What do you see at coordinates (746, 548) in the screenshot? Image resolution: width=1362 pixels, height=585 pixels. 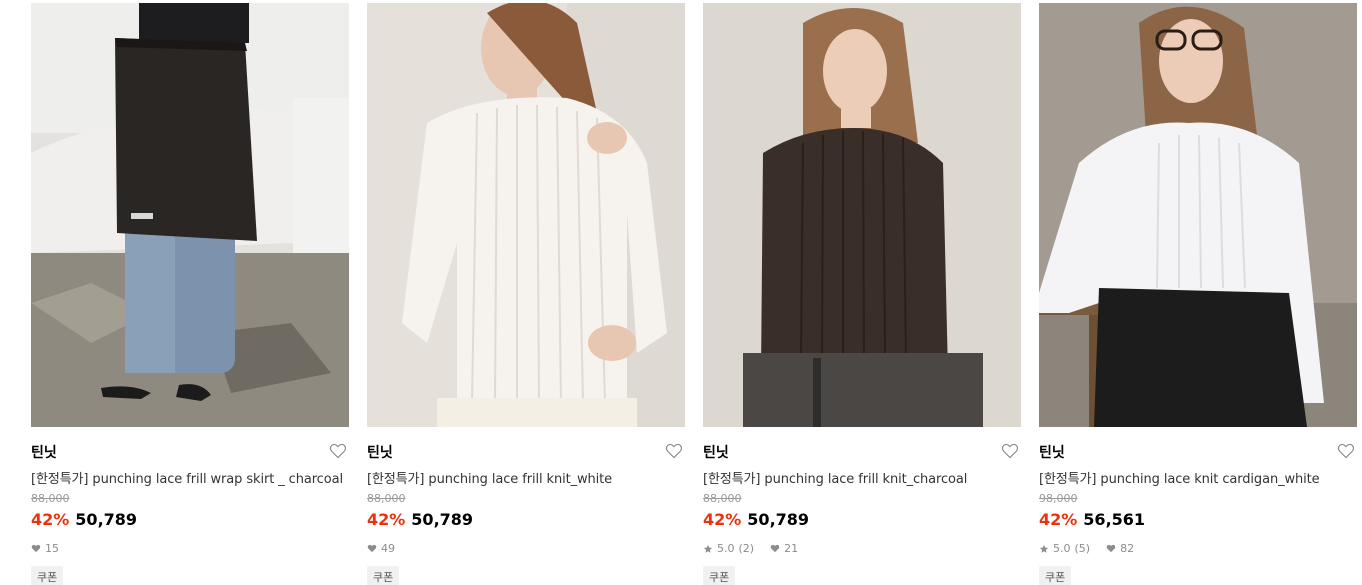 I see `review-count: (2)` at bounding box center [746, 548].